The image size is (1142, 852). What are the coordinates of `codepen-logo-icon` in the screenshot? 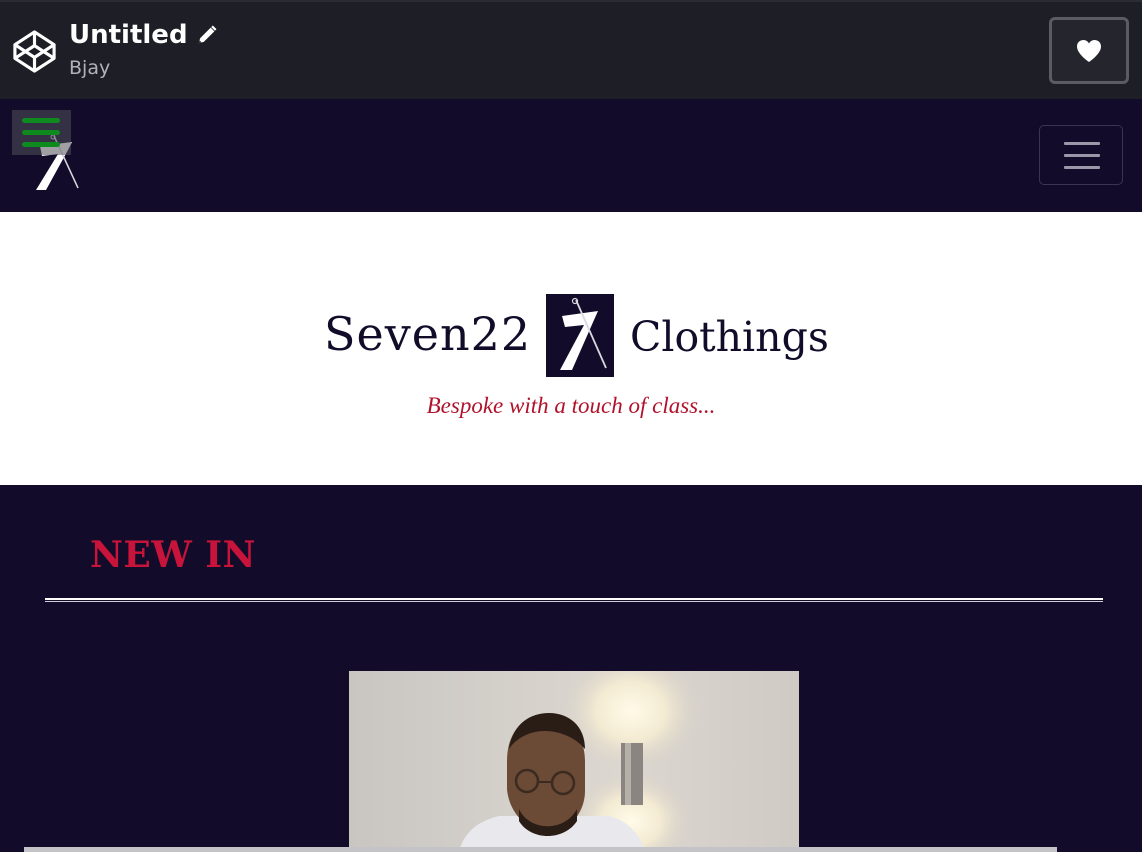 It's located at (34, 51).